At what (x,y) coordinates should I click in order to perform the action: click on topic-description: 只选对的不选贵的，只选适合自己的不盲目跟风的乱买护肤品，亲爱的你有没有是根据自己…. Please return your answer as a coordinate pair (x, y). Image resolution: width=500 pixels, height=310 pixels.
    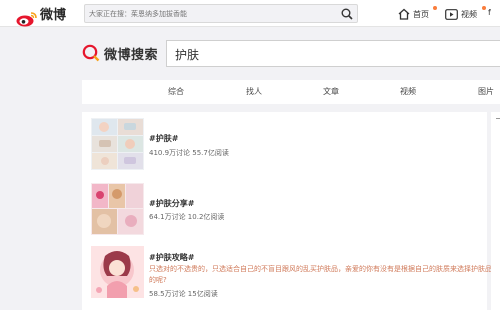
    Looking at the image, I should click on (320, 274).